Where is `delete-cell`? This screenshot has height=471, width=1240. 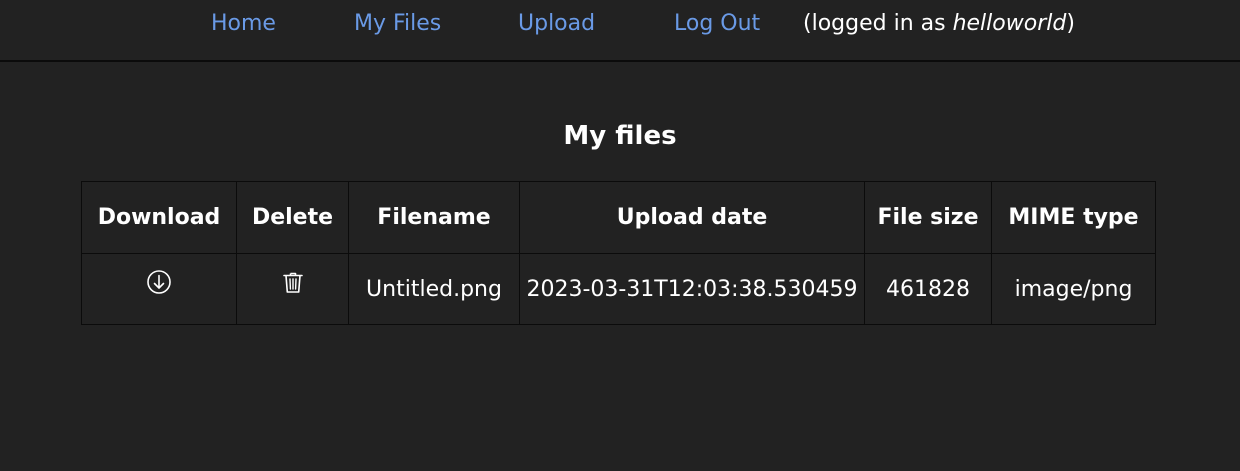 delete-cell is located at coordinates (292, 289).